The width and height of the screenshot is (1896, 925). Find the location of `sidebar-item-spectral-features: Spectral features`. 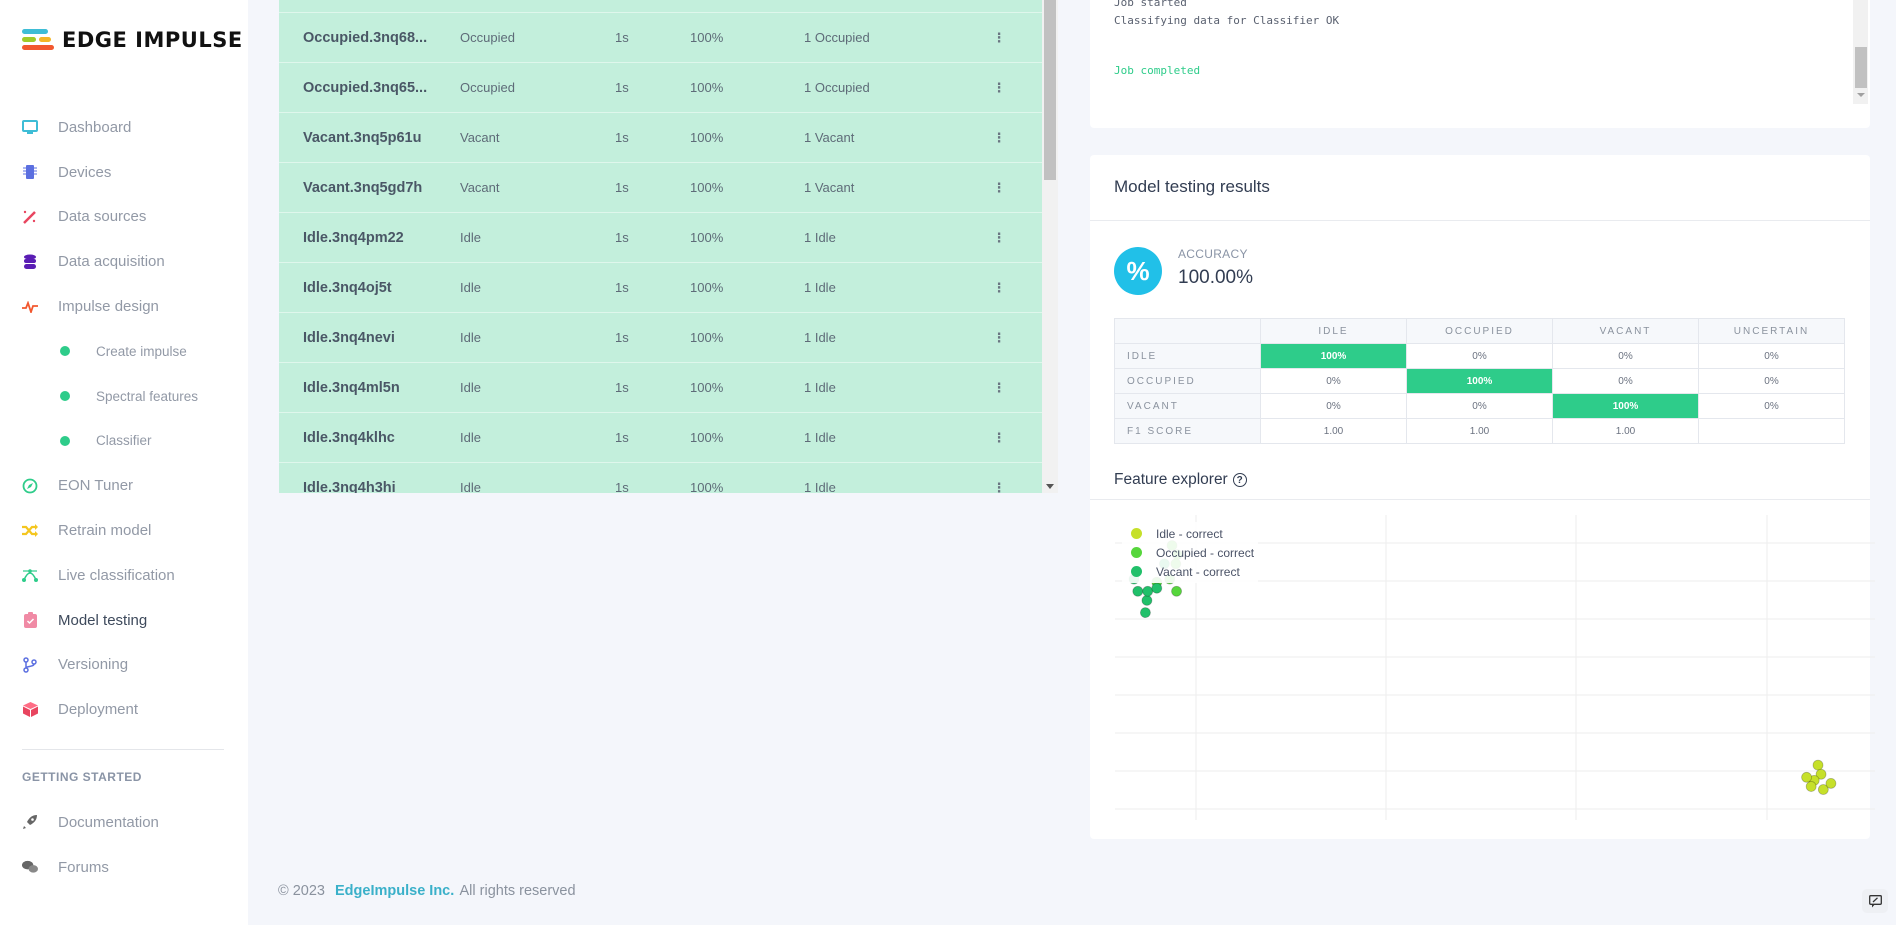

sidebar-item-spectral-features: Spectral features is located at coordinates (124, 396).